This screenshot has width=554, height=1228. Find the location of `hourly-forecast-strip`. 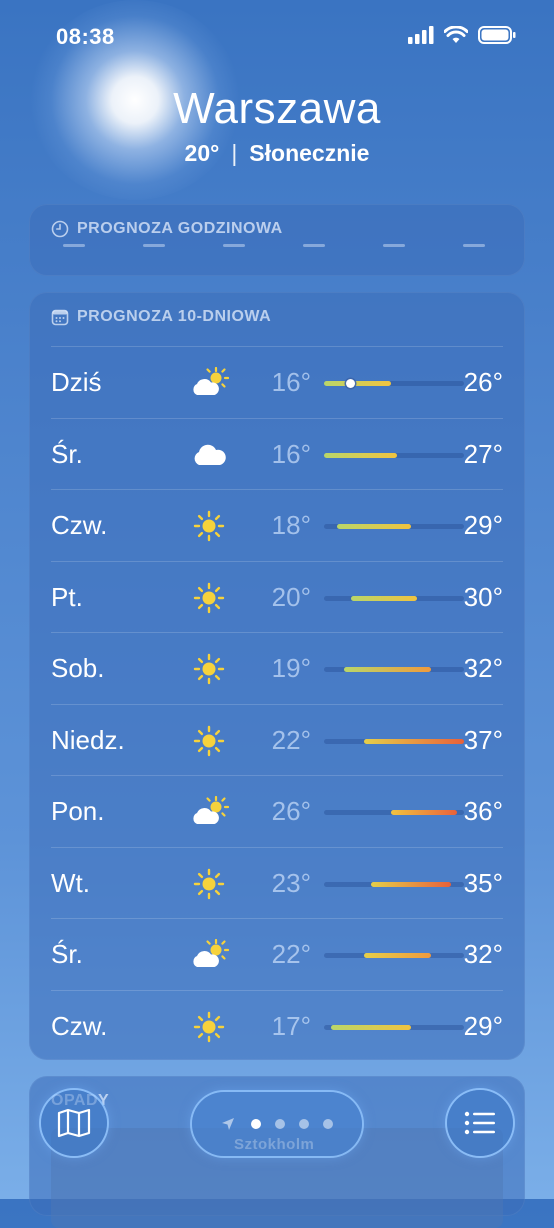

hourly-forecast-strip is located at coordinates (277, 242).